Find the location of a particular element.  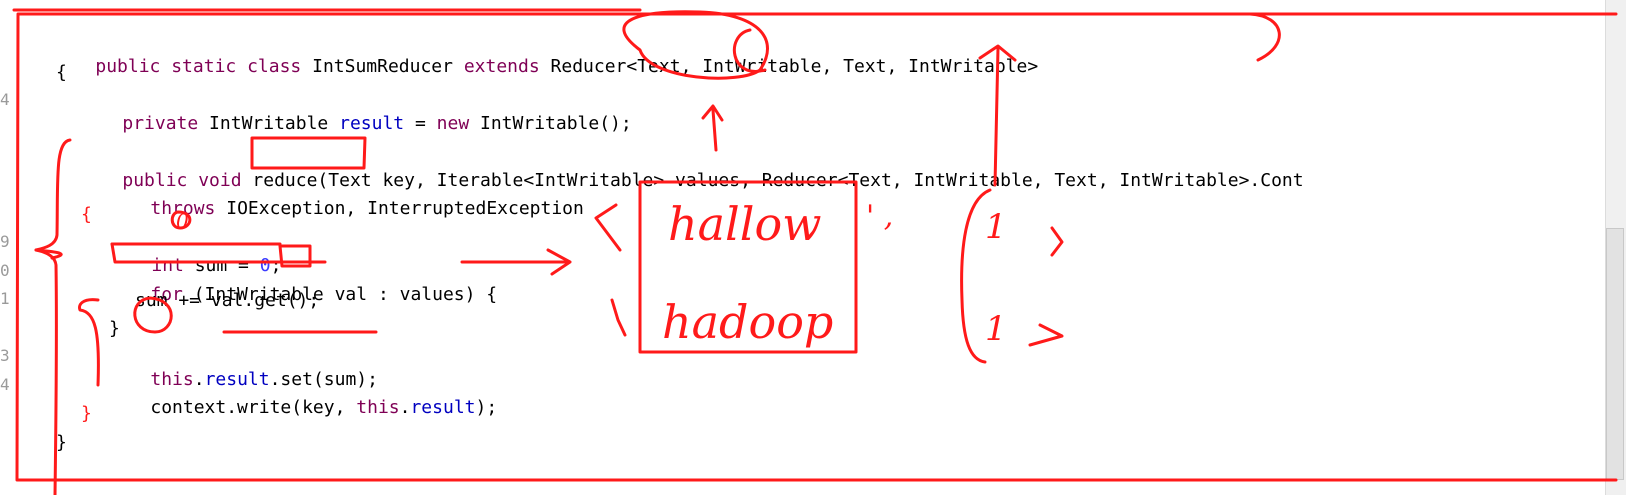

handwritten-word: hadoop is located at coordinates (747, 322).